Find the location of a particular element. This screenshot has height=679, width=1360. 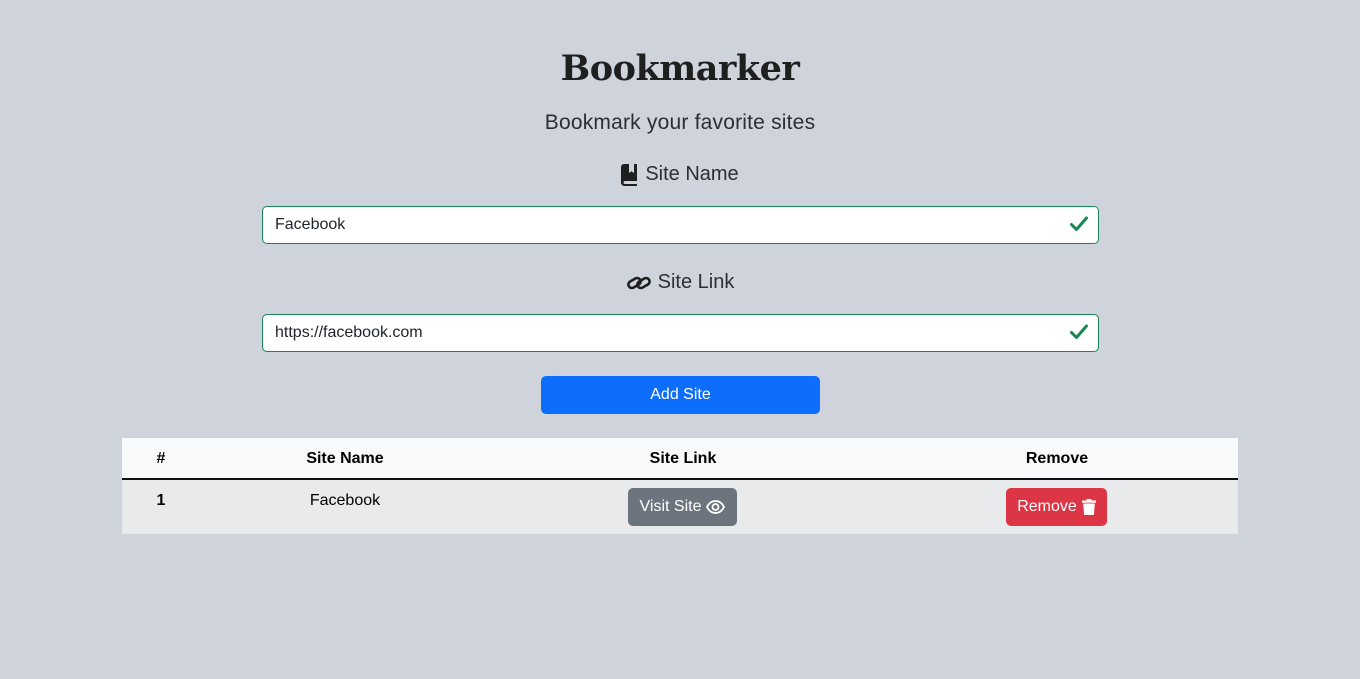

table-row: 1 Facebook Visit Site Remove is located at coordinates (680, 507).